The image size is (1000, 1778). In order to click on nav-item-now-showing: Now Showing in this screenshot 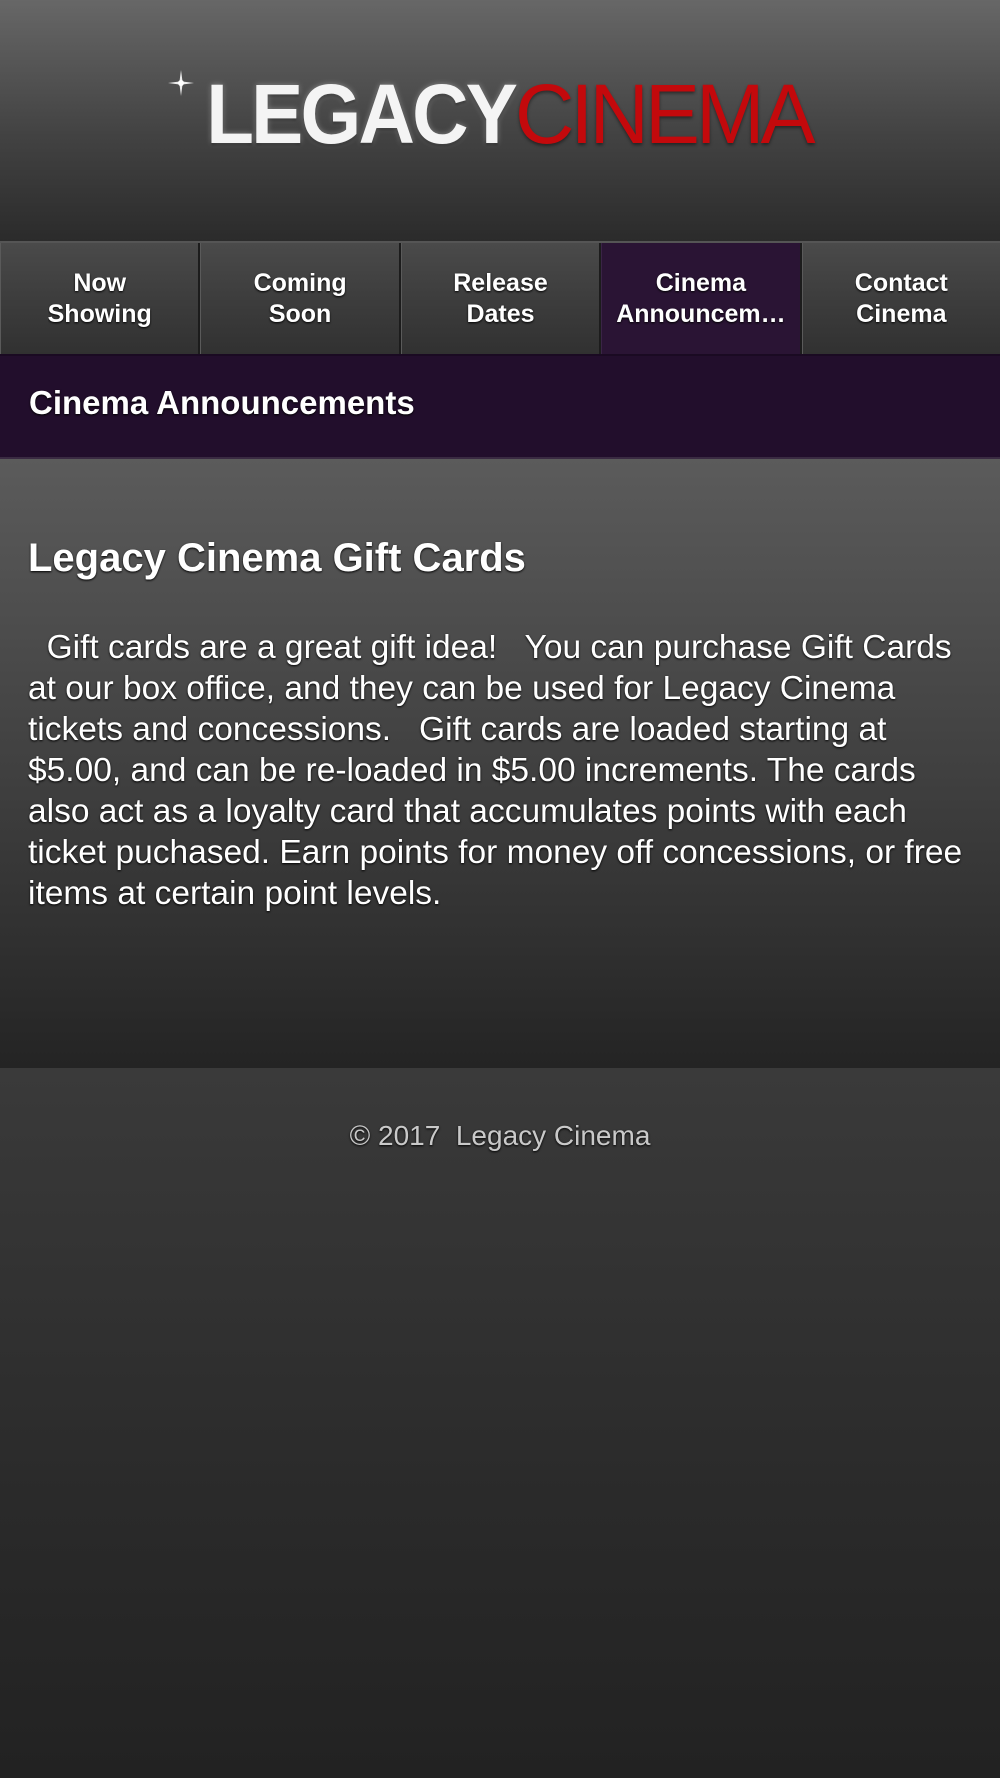, I will do `click(100, 298)`.